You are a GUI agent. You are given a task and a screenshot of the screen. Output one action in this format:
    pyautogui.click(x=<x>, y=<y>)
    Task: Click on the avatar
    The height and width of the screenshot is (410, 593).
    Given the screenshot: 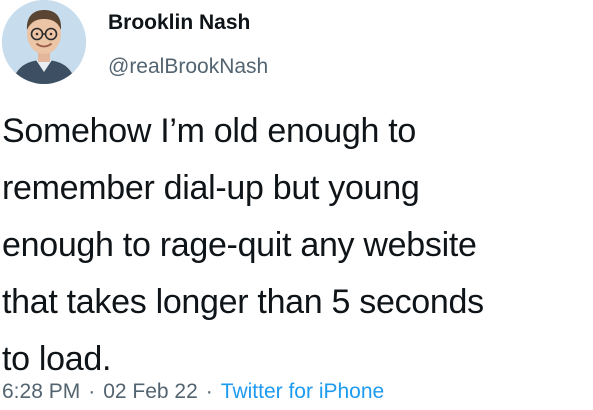 What is the action you would take?
    pyautogui.click(x=44, y=42)
    